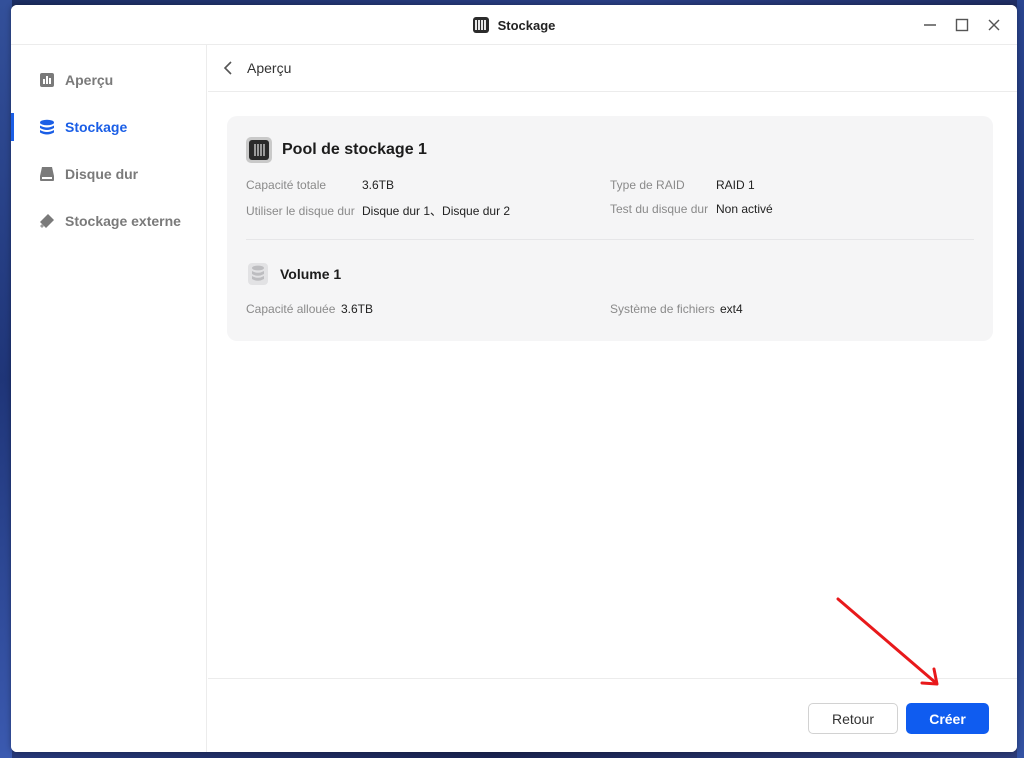 This screenshot has height=758, width=1024. I want to click on volume-allocated-label: Capacité allouée, so click(291, 309).